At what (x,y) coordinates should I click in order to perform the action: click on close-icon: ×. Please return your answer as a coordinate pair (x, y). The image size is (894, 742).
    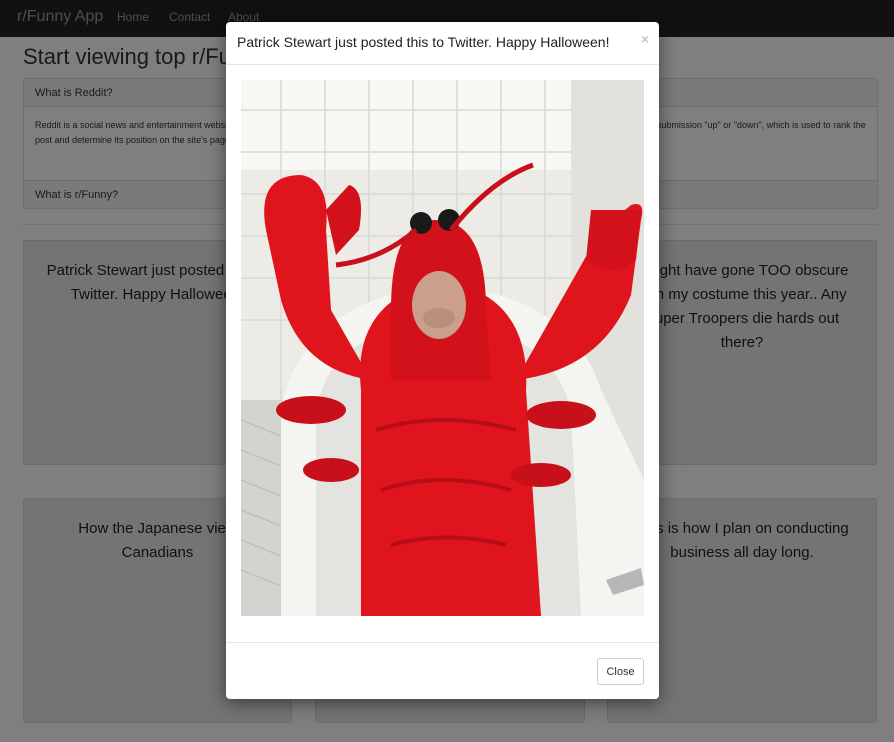
    Looking at the image, I should click on (645, 39).